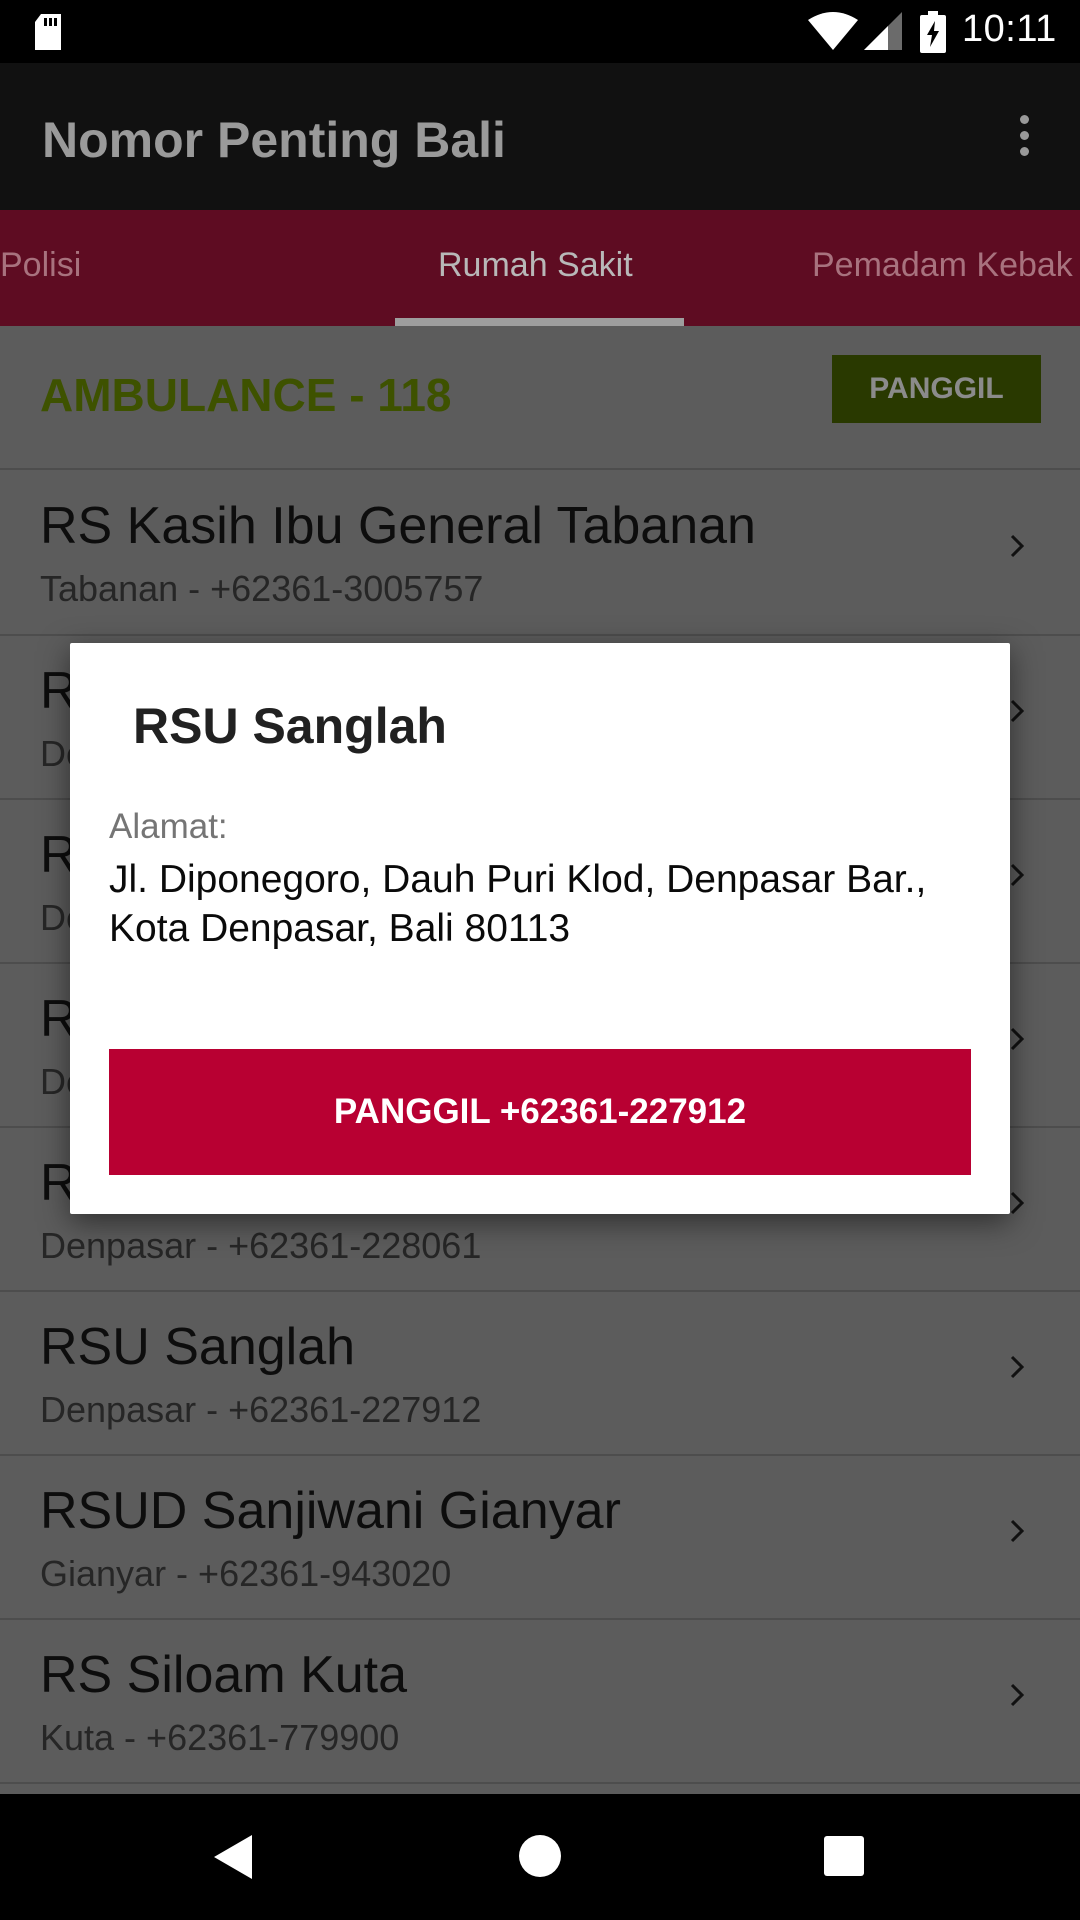 This screenshot has width=1080, height=1920. I want to click on tab-indicator, so click(539, 322).